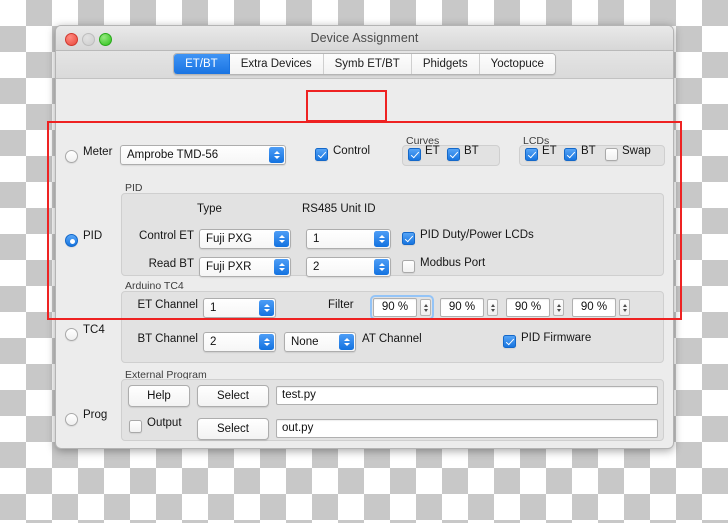  Describe the element at coordinates (276, 64) in the screenshot. I see `tab-extra-devices: Extra Devices` at that location.